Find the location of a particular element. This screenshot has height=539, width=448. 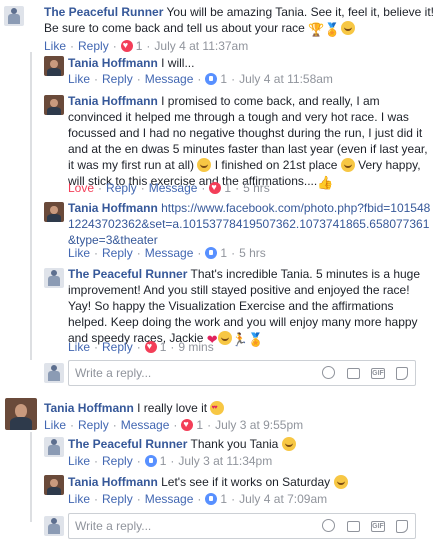

reply-box: GIF is located at coordinates (242, 526).